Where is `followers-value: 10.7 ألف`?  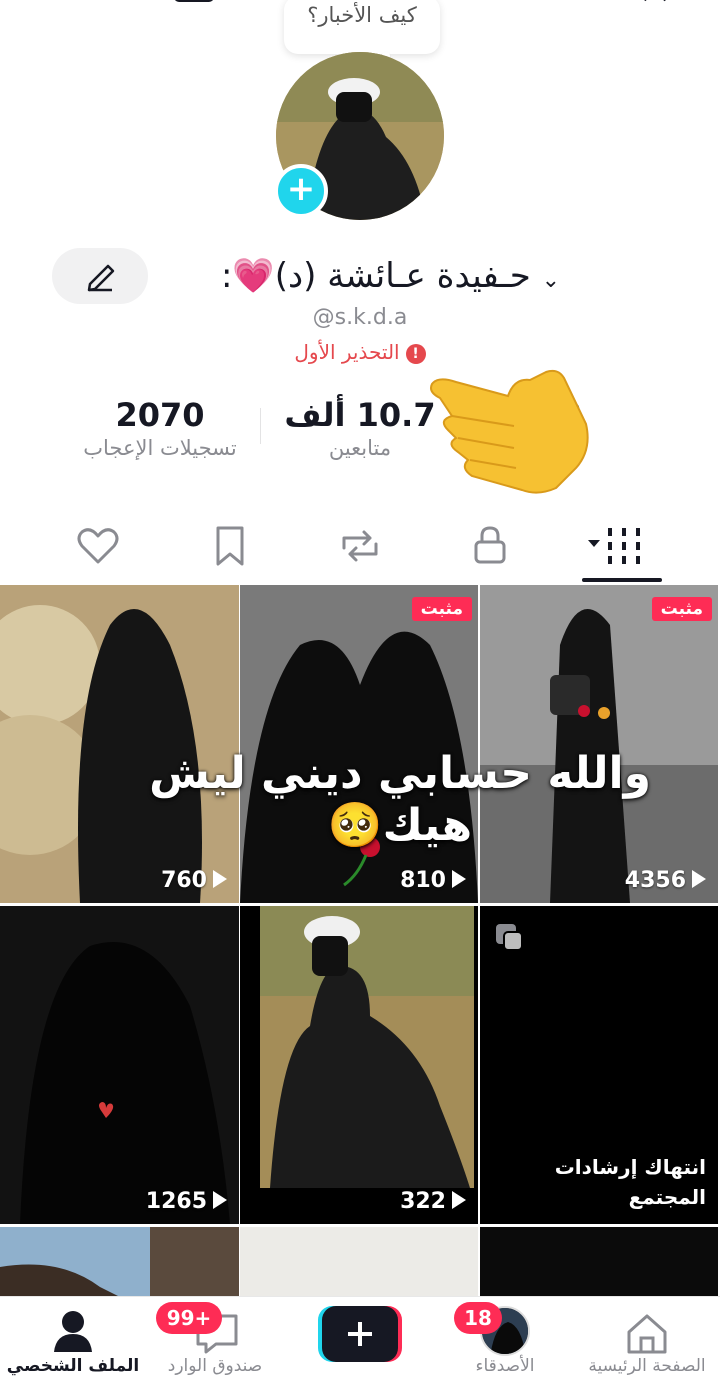
followers-value: 10.7 ألف is located at coordinates (360, 415).